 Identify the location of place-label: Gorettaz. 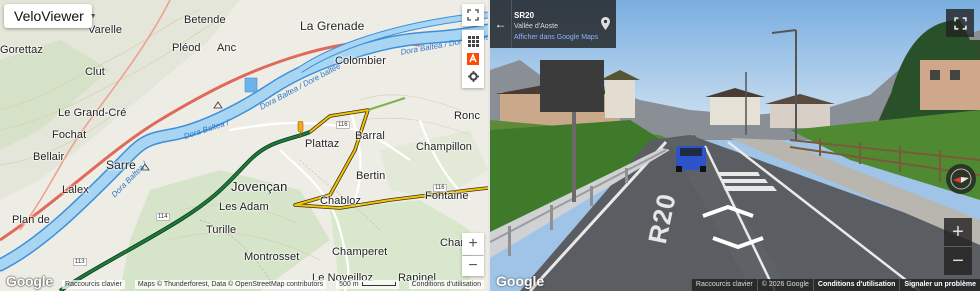
(21, 50).